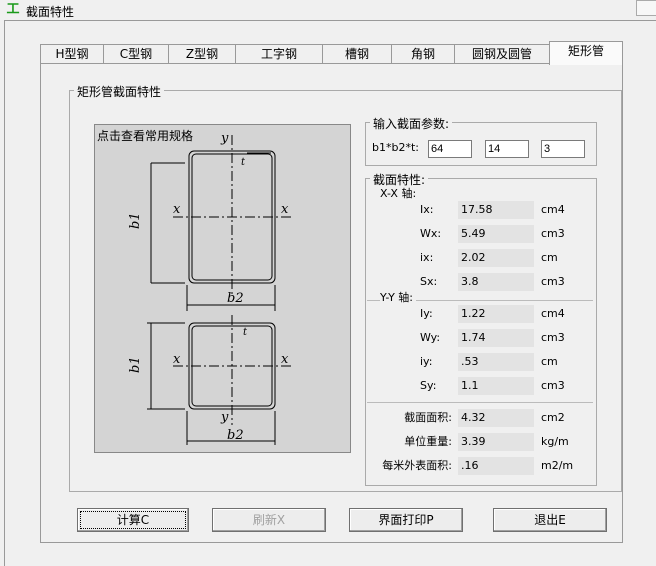 Image resolution: width=656 pixels, height=566 pixels. Describe the element at coordinates (430, 337) in the screenshot. I see `yy-prop-name: Wy:` at that location.